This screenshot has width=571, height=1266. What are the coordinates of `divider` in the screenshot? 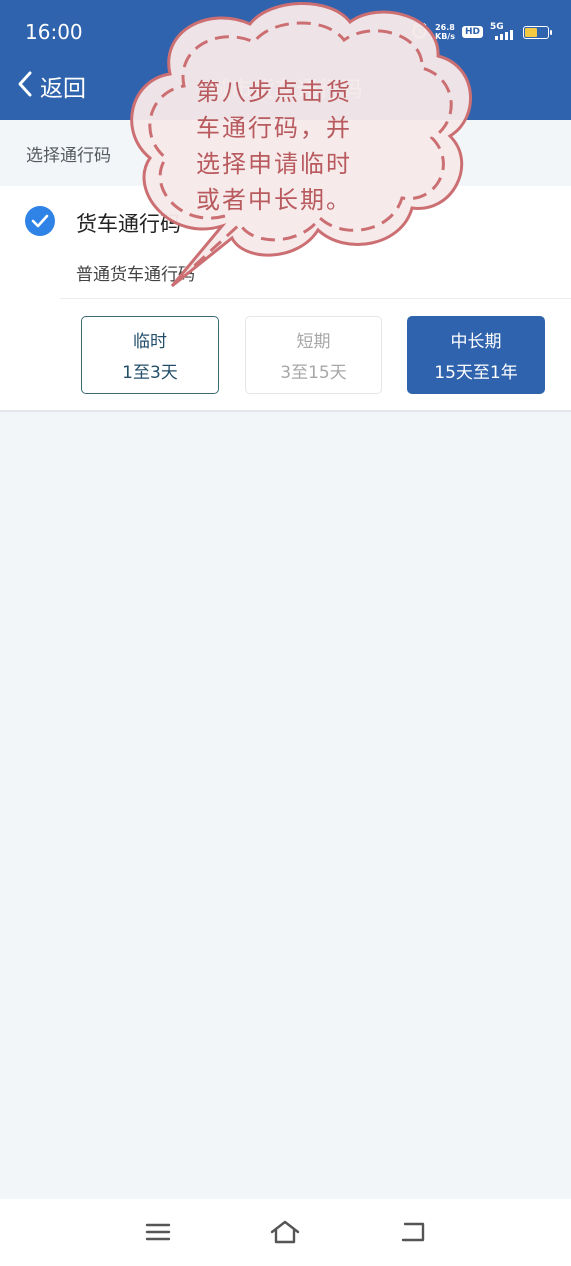 It's located at (315, 298).